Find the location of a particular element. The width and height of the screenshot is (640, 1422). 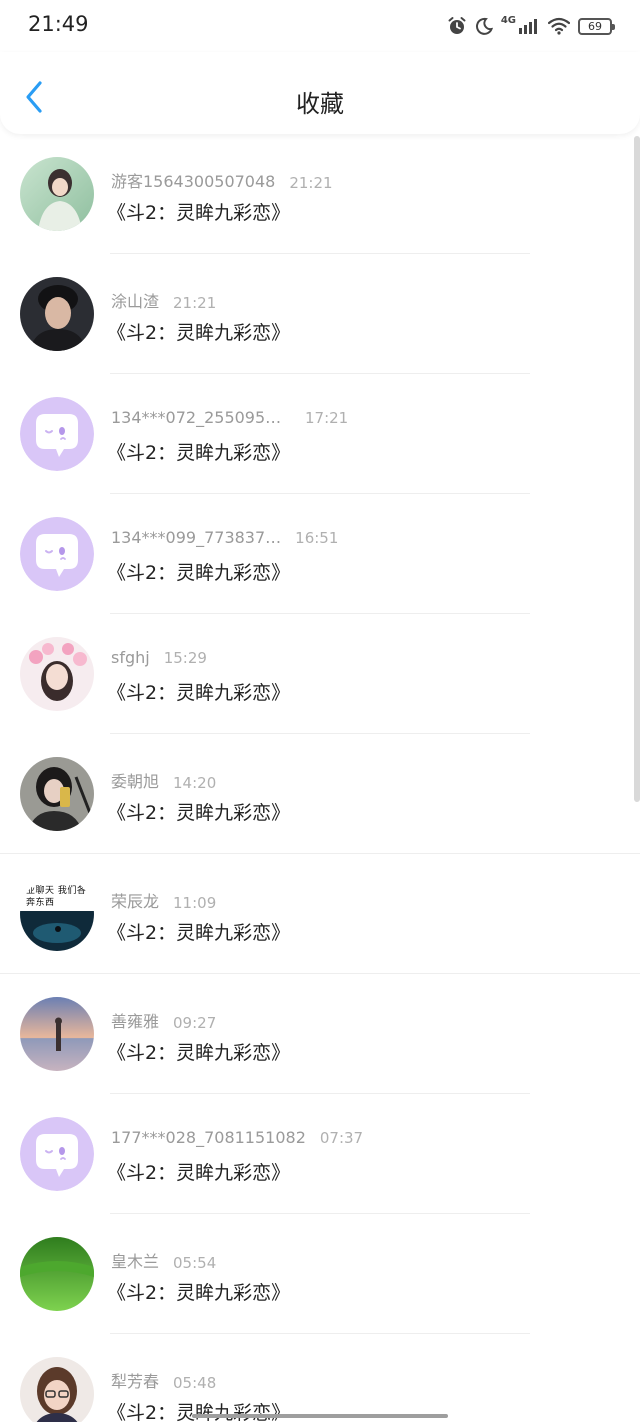

battery-level: 69 is located at coordinates (595, 26).